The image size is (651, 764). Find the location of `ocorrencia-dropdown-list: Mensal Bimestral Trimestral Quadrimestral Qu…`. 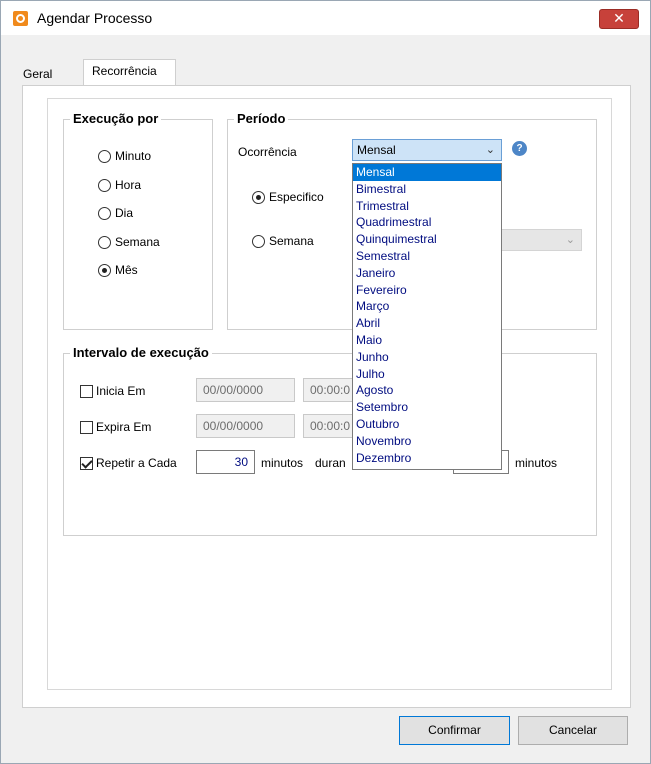

ocorrencia-dropdown-list: Mensal Bimestral Trimestral Quadrimestral Qu… is located at coordinates (427, 316).